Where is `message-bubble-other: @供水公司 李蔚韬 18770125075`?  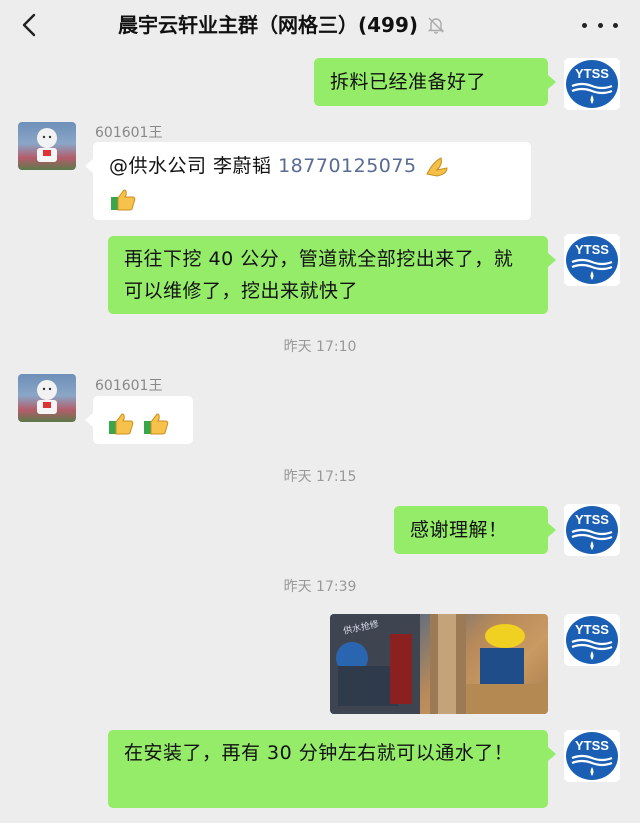 message-bubble-other: @供水公司 李蔚韬 18770125075 is located at coordinates (308, 181).